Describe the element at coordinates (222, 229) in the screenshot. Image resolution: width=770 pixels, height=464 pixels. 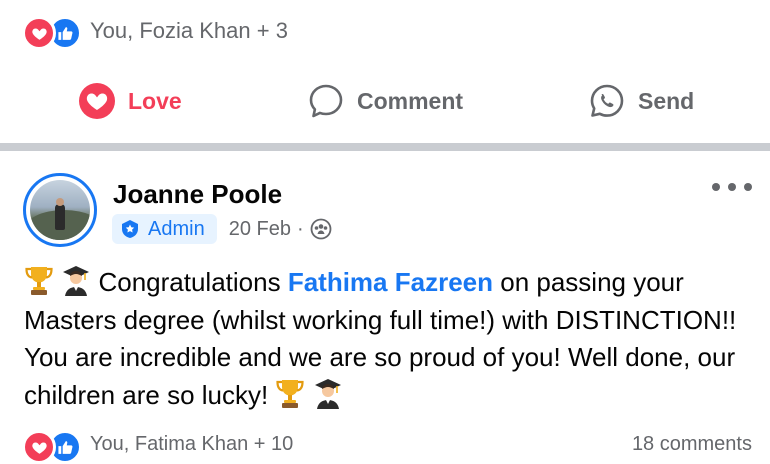
I see `post-meta: Admin 20 Feb ·` at that location.